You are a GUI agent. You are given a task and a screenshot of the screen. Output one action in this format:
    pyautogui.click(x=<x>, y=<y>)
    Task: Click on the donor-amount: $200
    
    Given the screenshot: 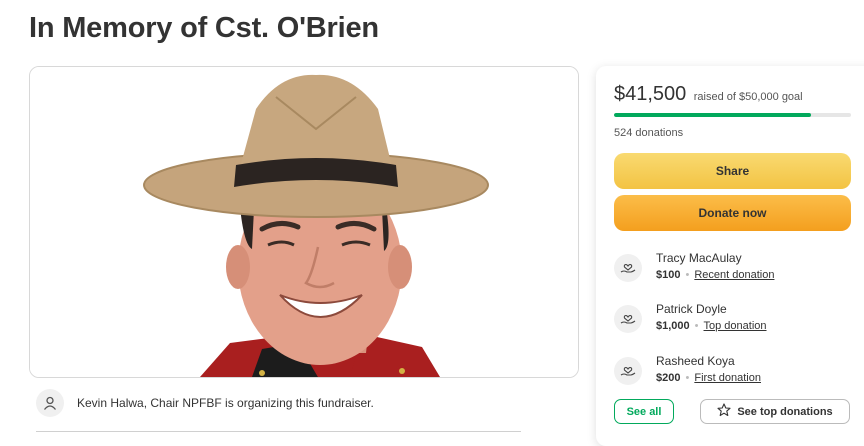 What is the action you would take?
    pyautogui.click(x=668, y=378)
    